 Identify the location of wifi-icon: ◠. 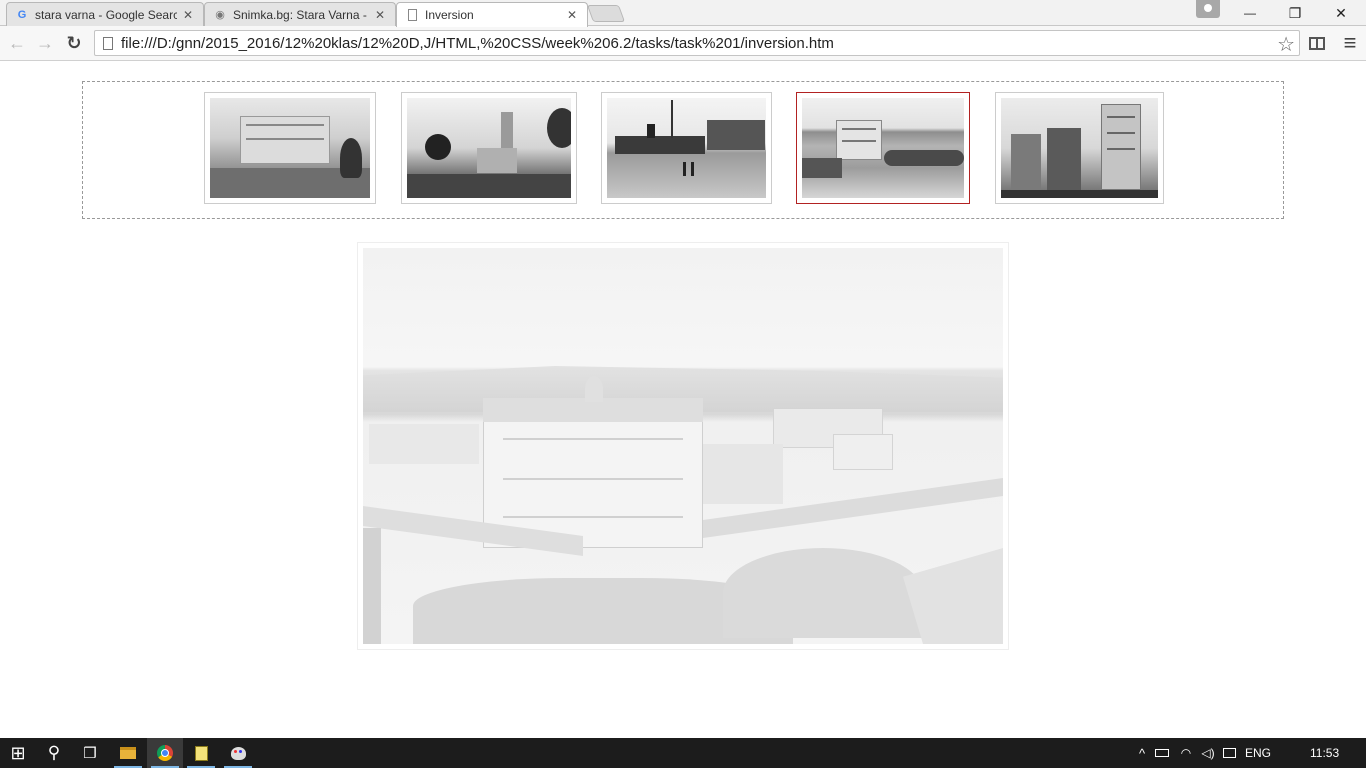
(1186, 753).